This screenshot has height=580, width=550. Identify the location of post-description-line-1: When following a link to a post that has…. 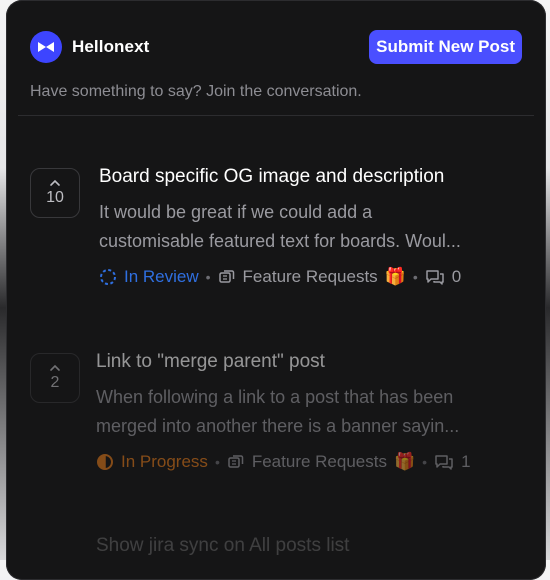
(275, 397).